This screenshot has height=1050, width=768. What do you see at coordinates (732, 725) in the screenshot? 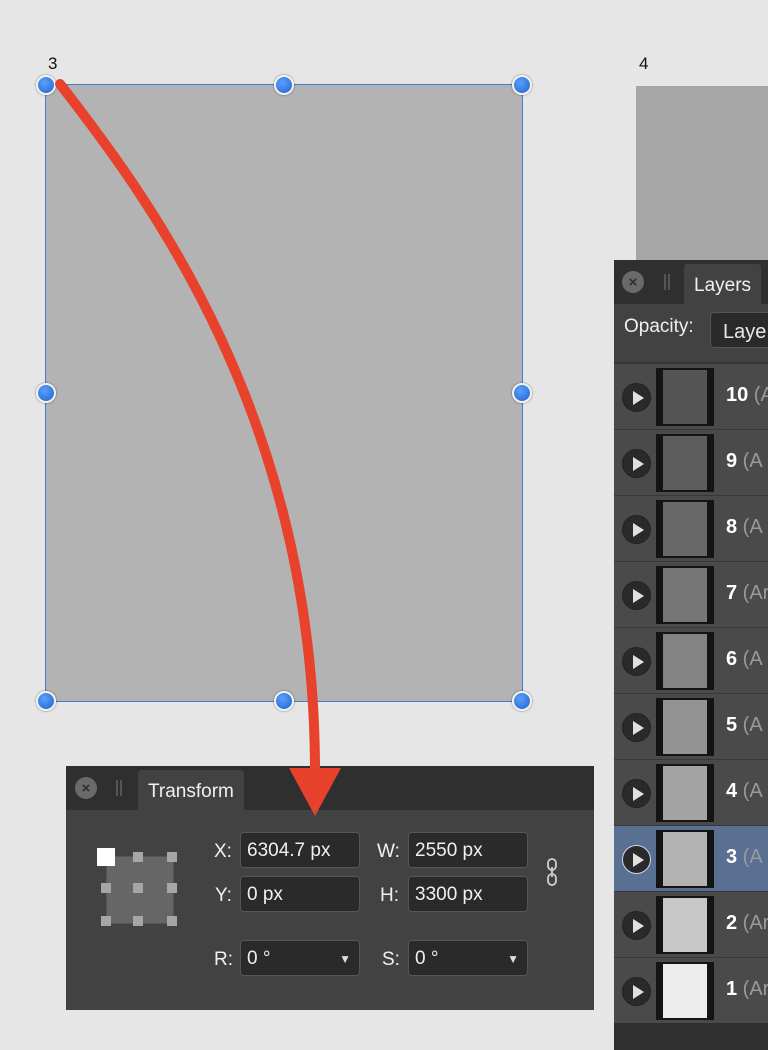
I see `layer-number: 5` at bounding box center [732, 725].